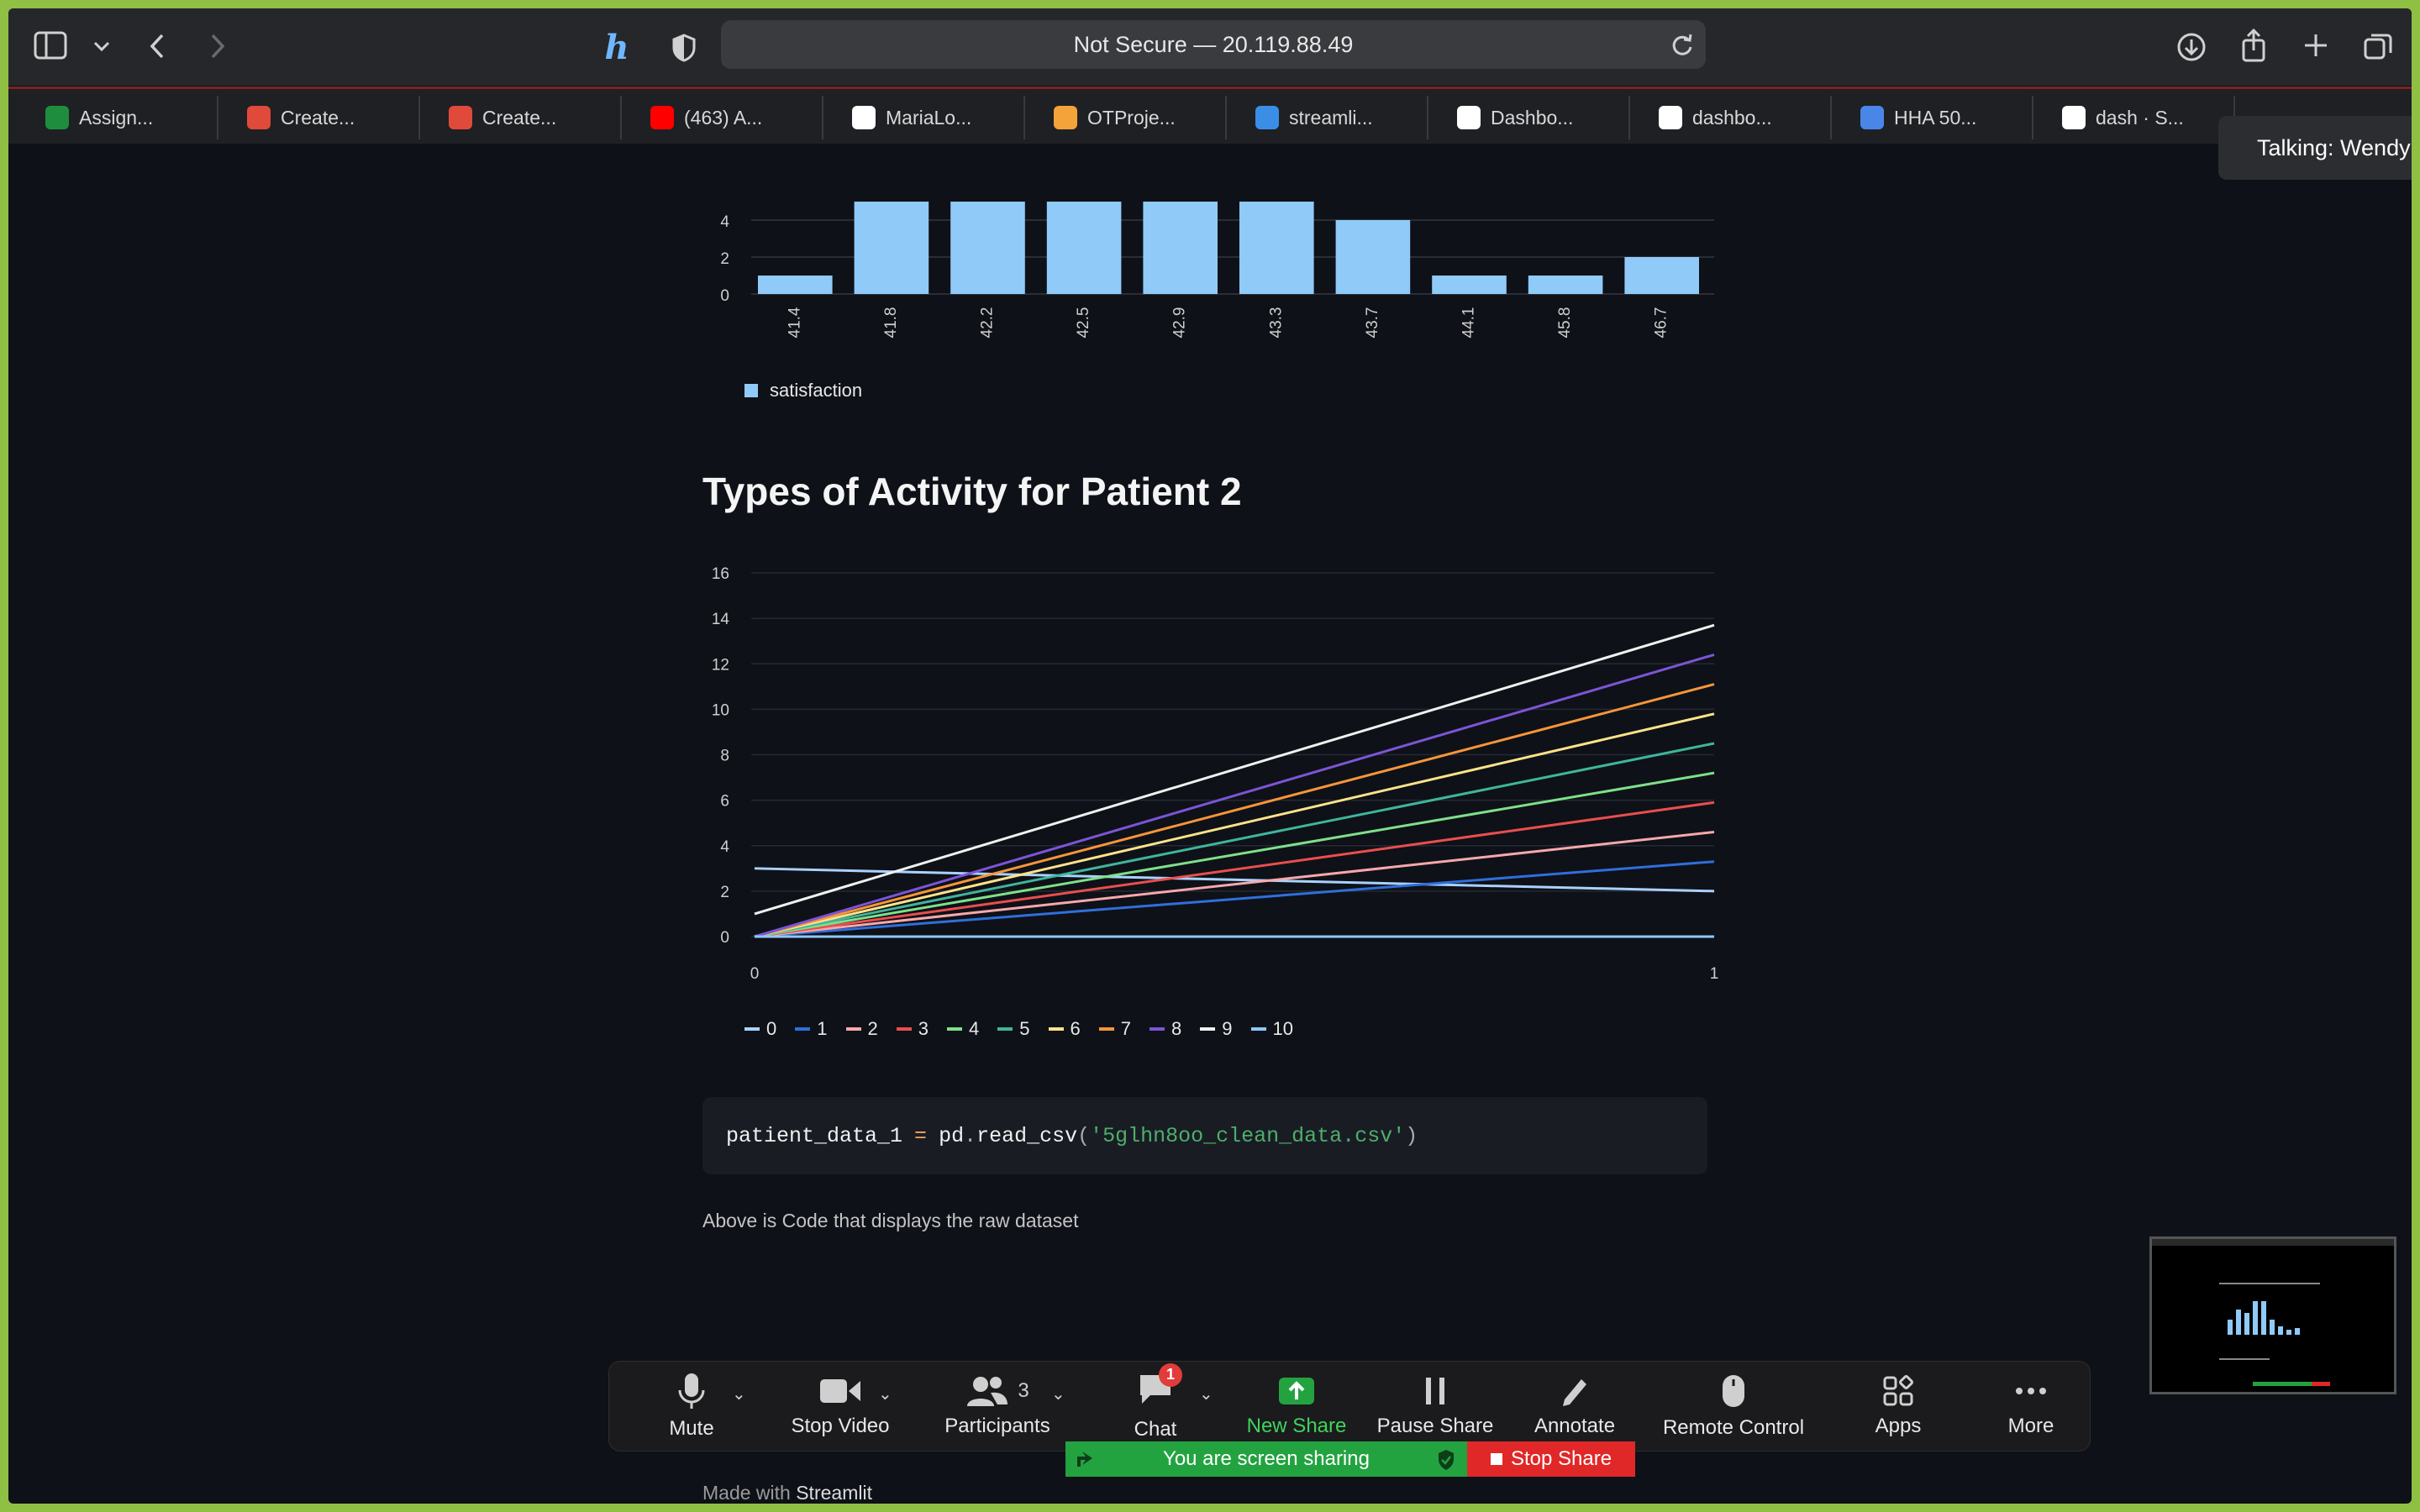 This screenshot has height=1512, width=2420. Describe the element at coordinates (218, 46) in the screenshot. I see `forward-arrow-icon` at that location.